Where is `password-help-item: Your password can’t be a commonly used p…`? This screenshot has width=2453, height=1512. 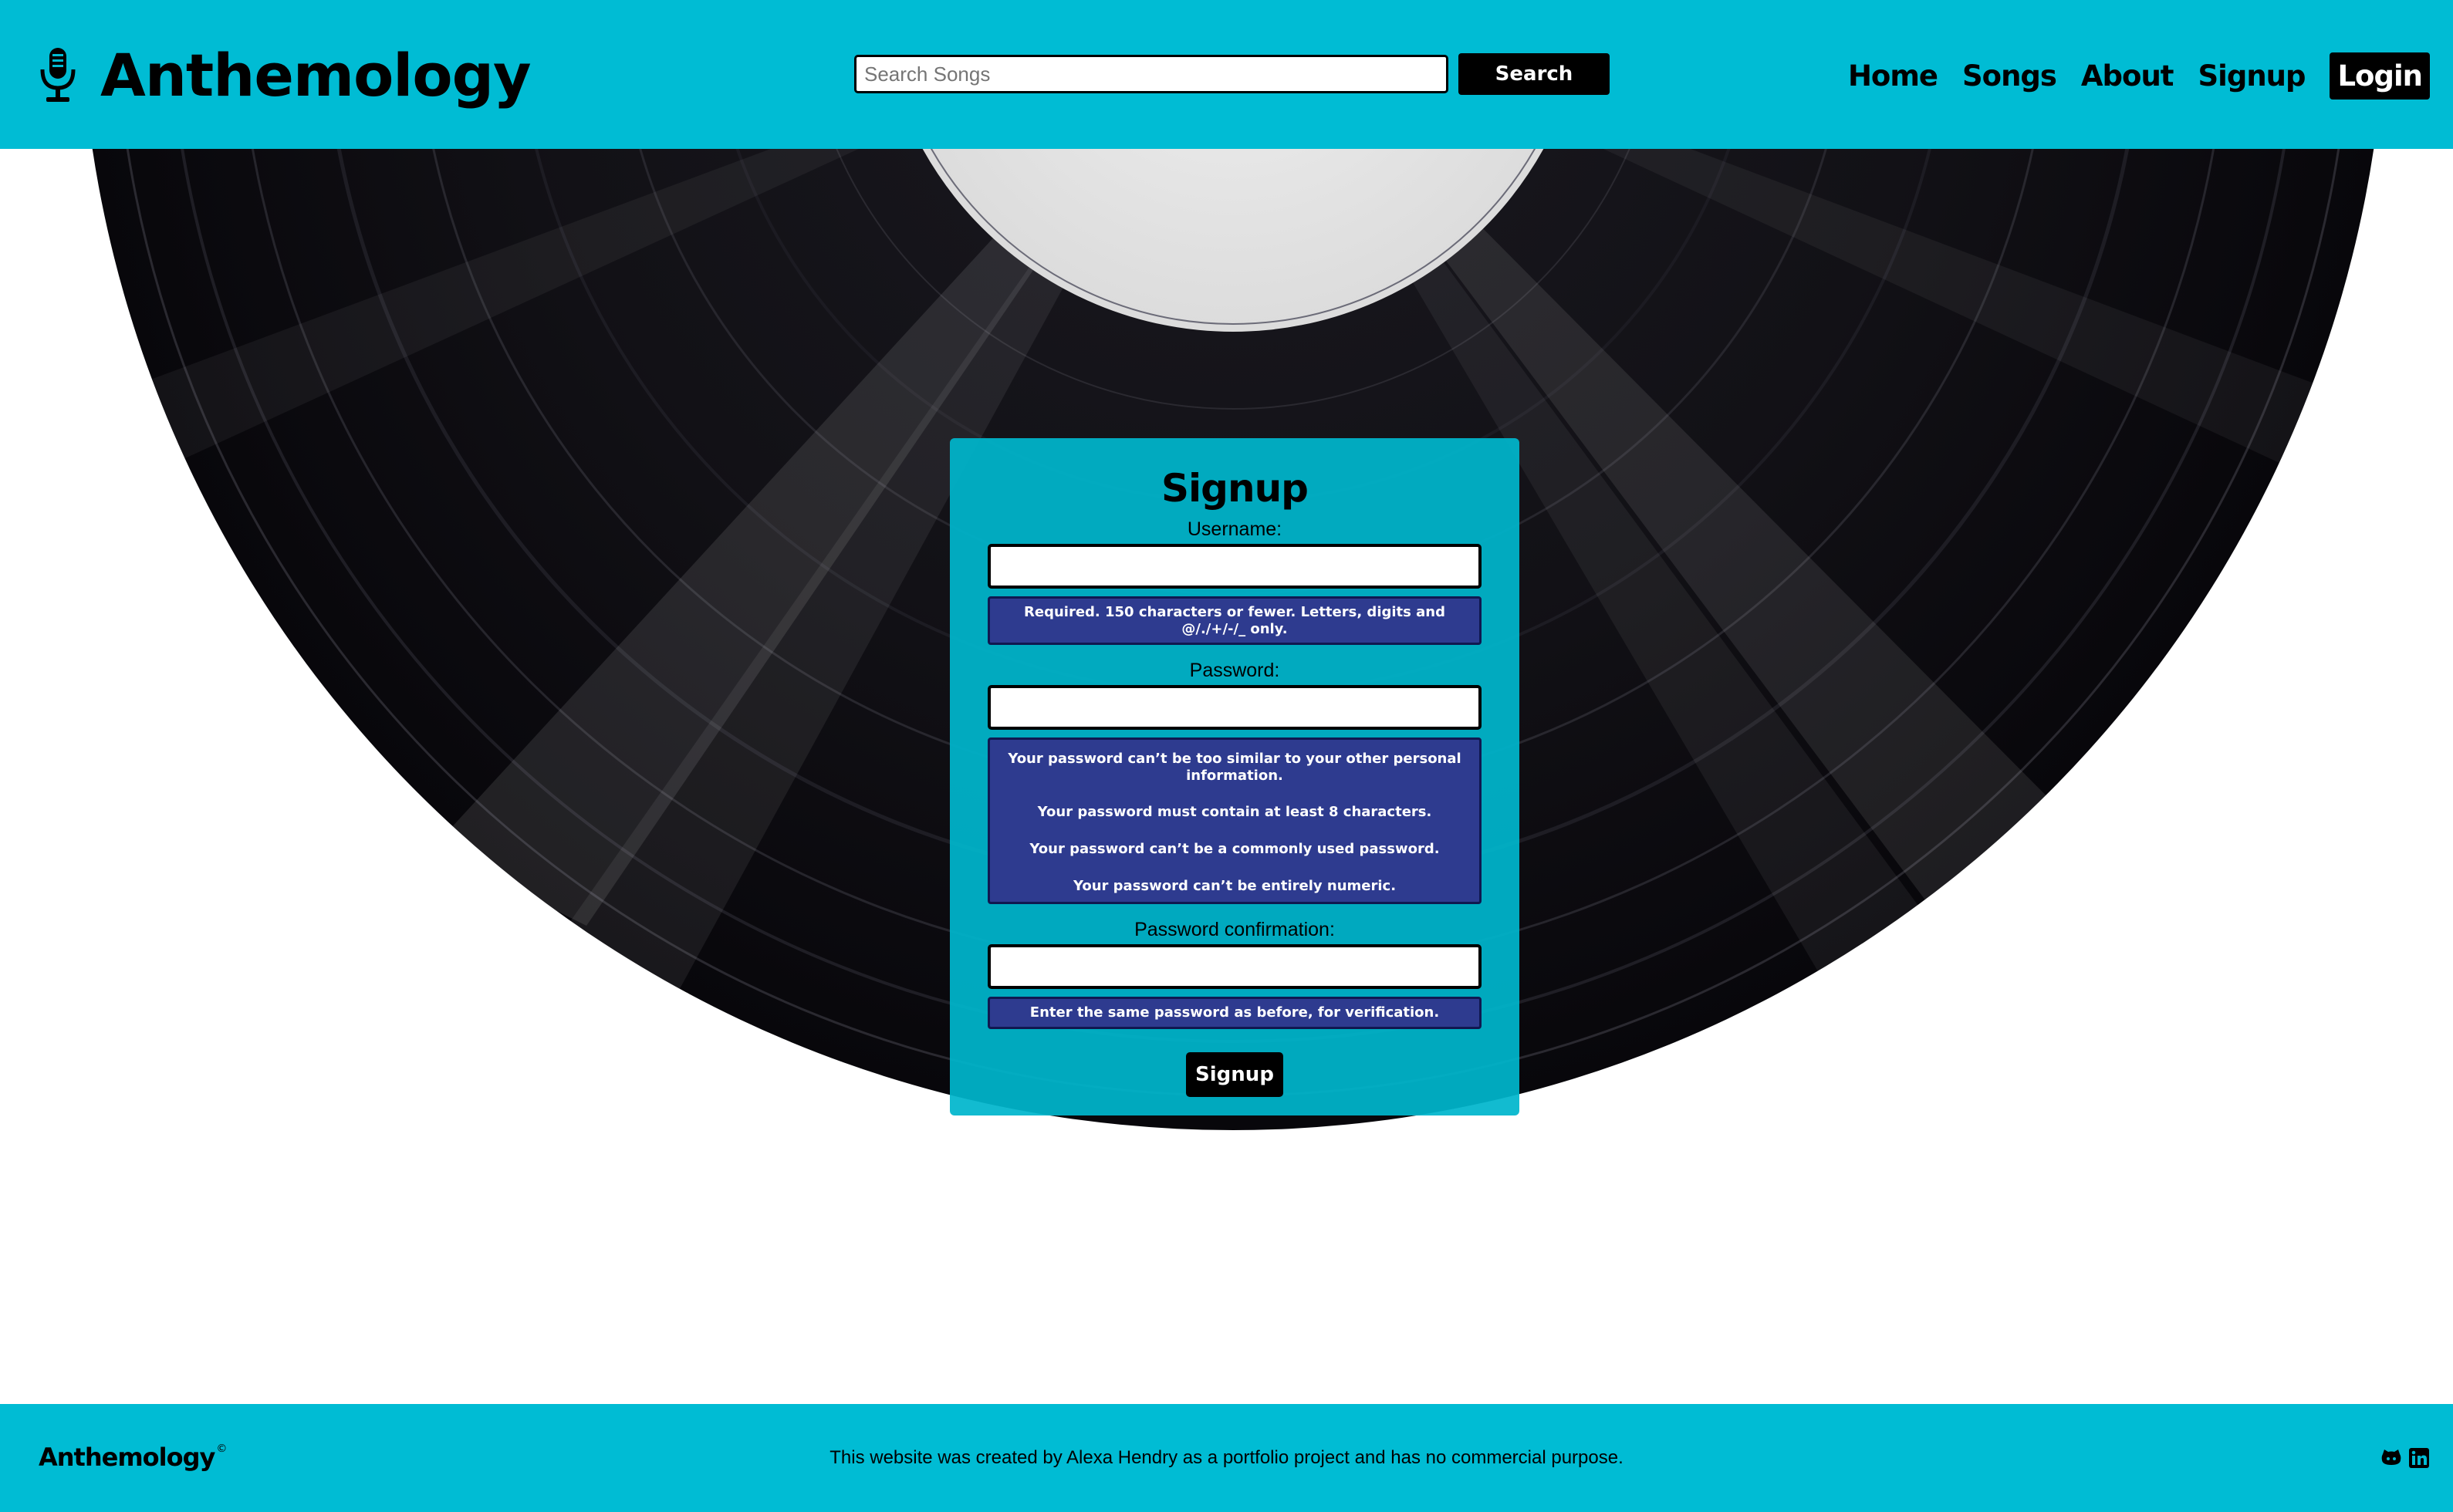
password-help-item: Your password can’t be a commonly used p… is located at coordinates (1235, 848).